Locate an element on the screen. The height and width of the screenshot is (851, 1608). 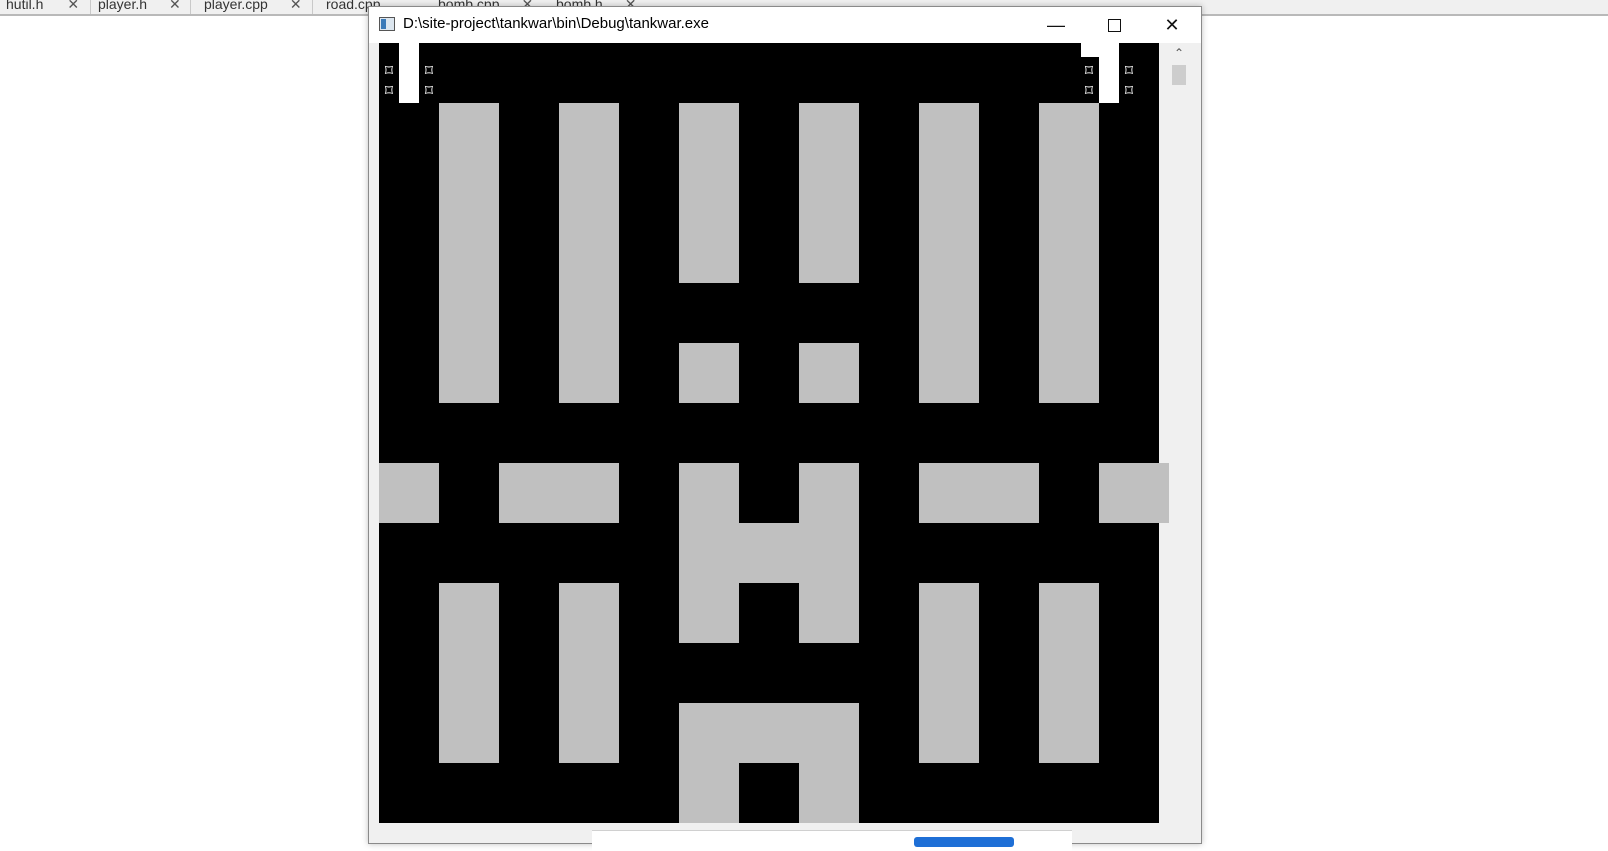
maximize-icon is located at coordinates (1114, 25).